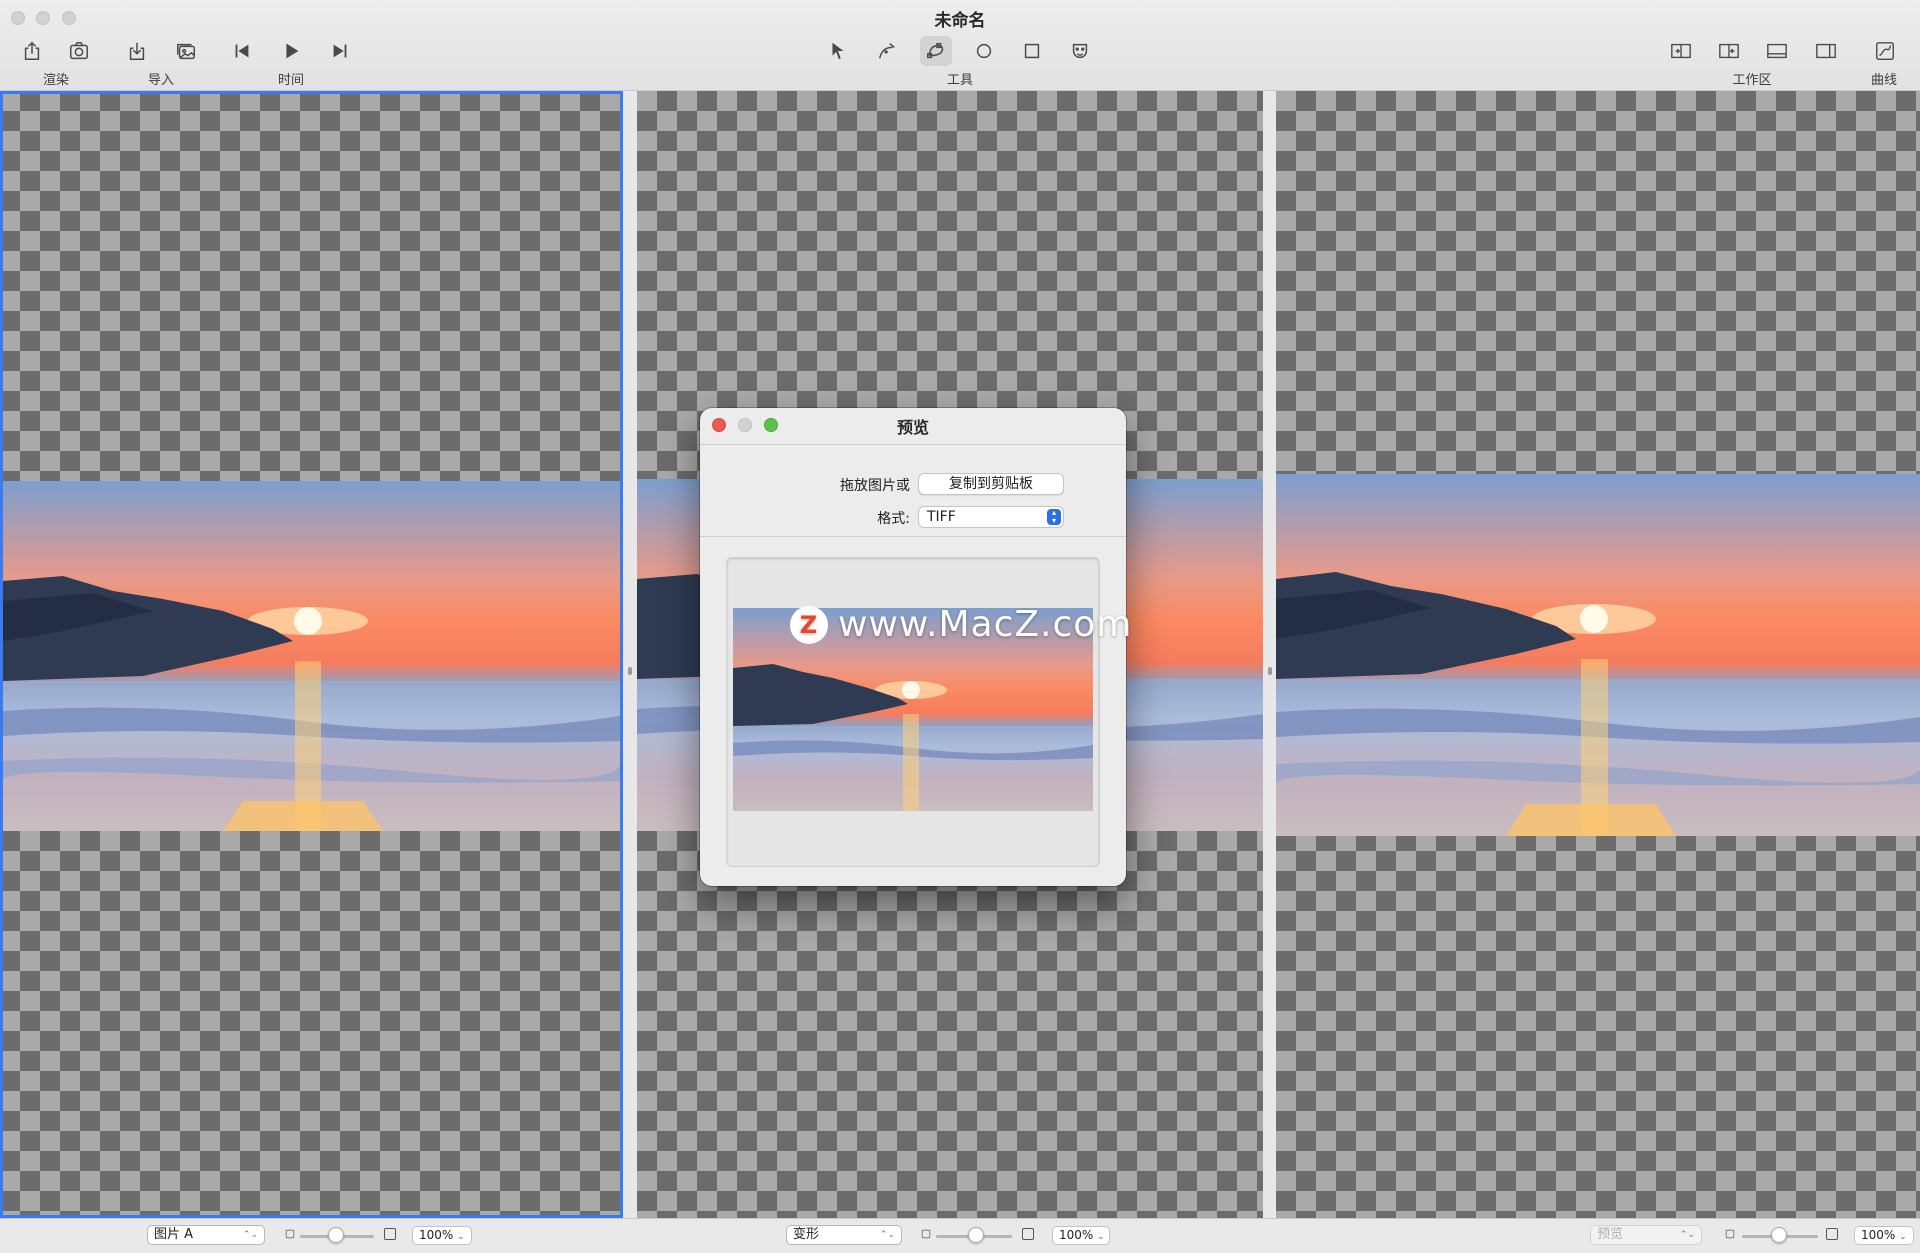 The width and height of the screenshot is (1920, 1253). I want to click on format-value: TIFF, so click(941, 517).